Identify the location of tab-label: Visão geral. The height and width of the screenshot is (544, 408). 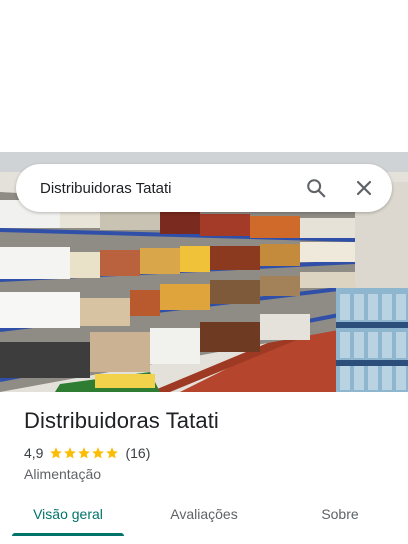
(68, 514).